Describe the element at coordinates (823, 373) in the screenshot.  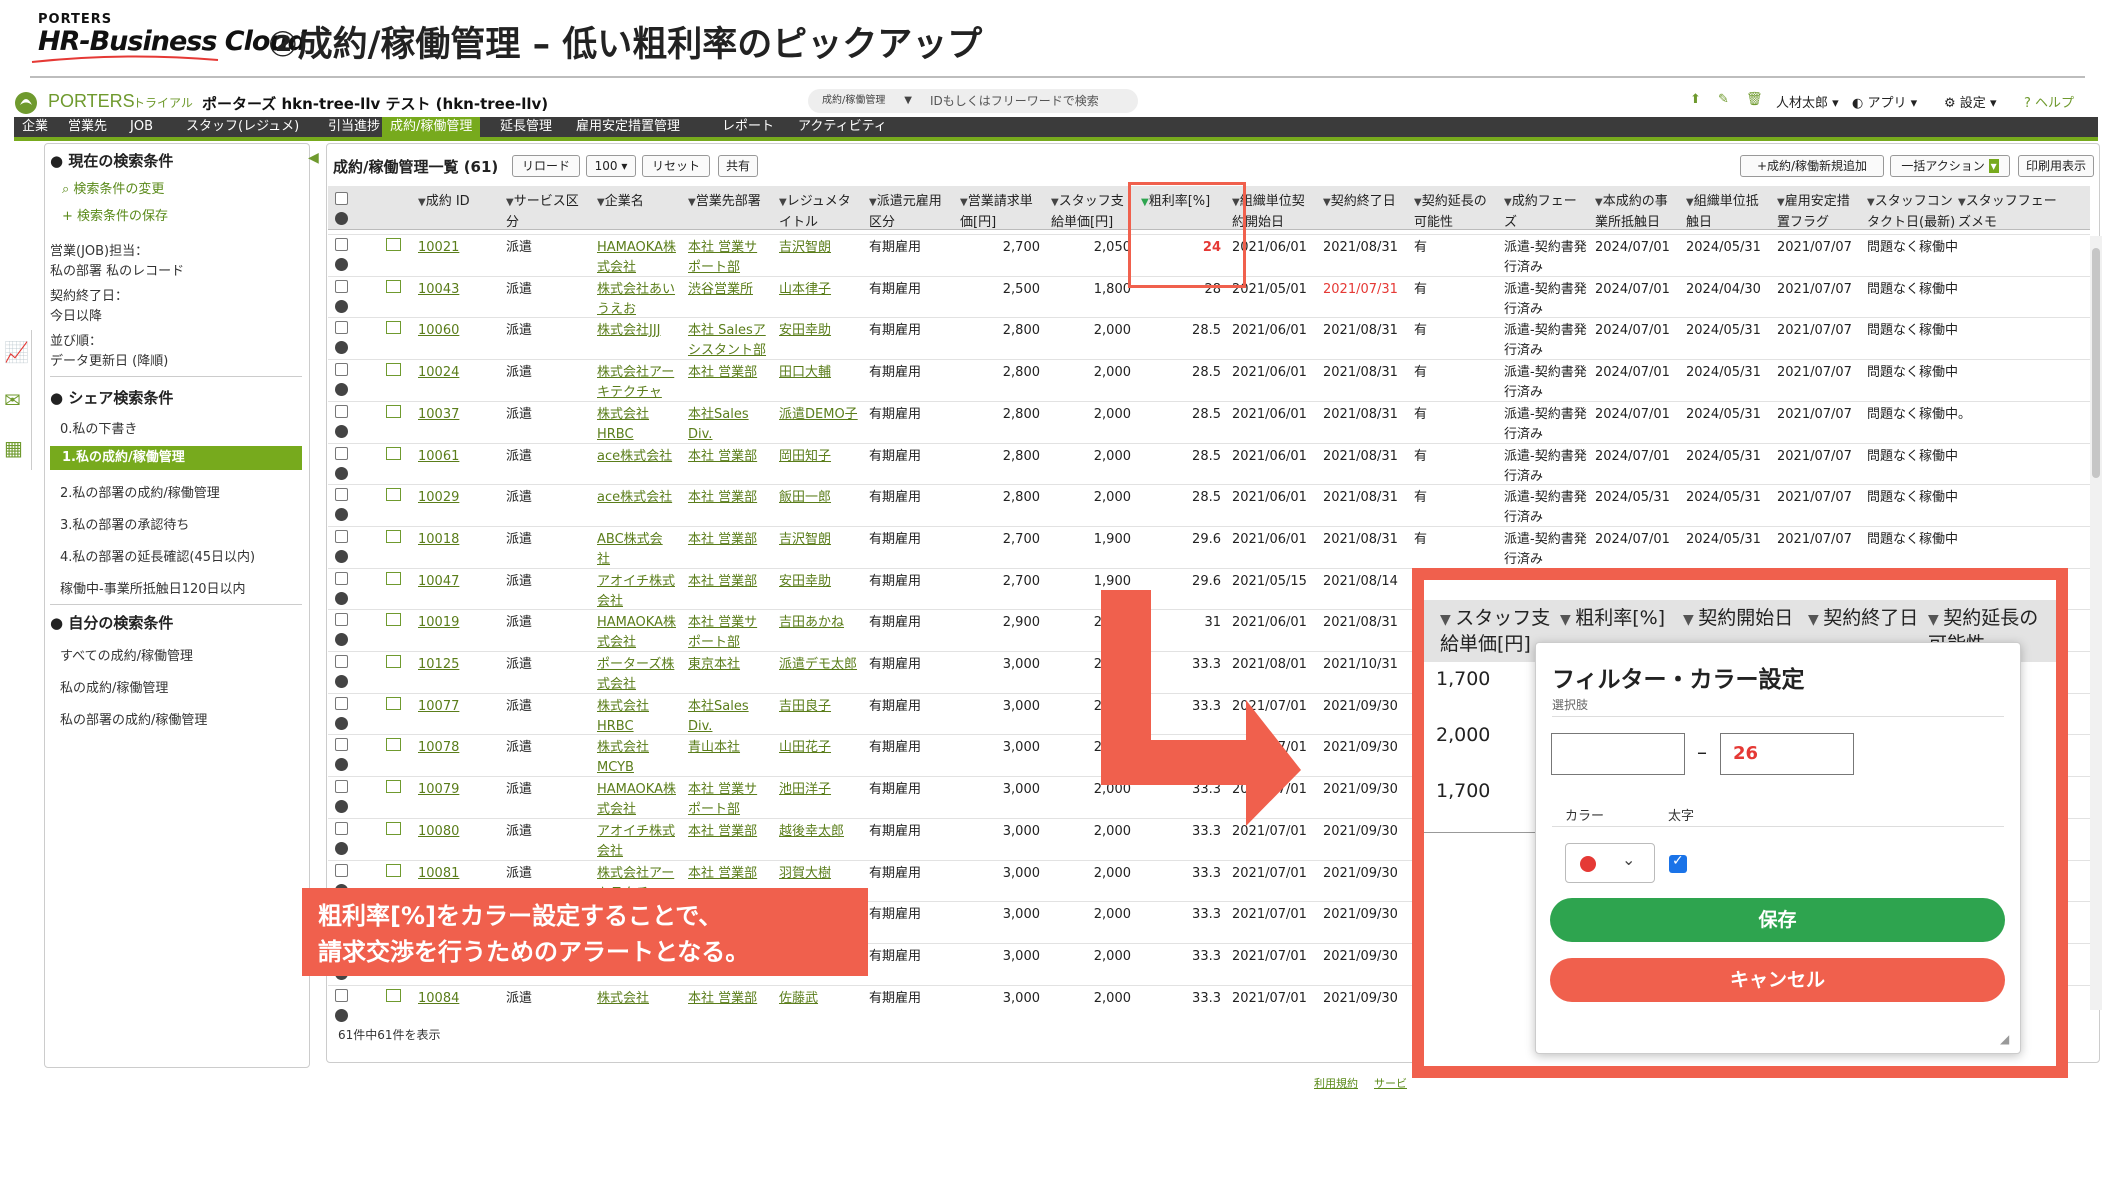
I see `table-cell-staff: 田口大輔` at that location.